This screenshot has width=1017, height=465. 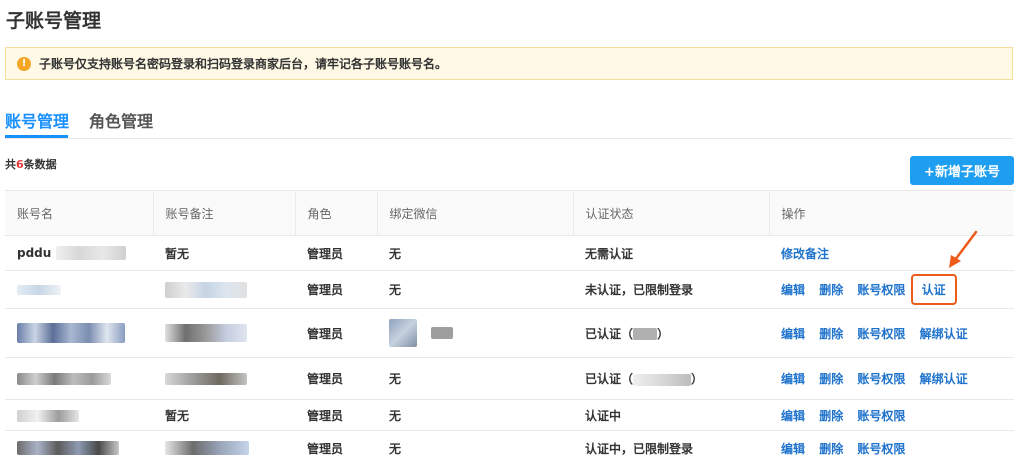 I want to click on tab-role-management: 角色管理, so click(x=121, y=120).